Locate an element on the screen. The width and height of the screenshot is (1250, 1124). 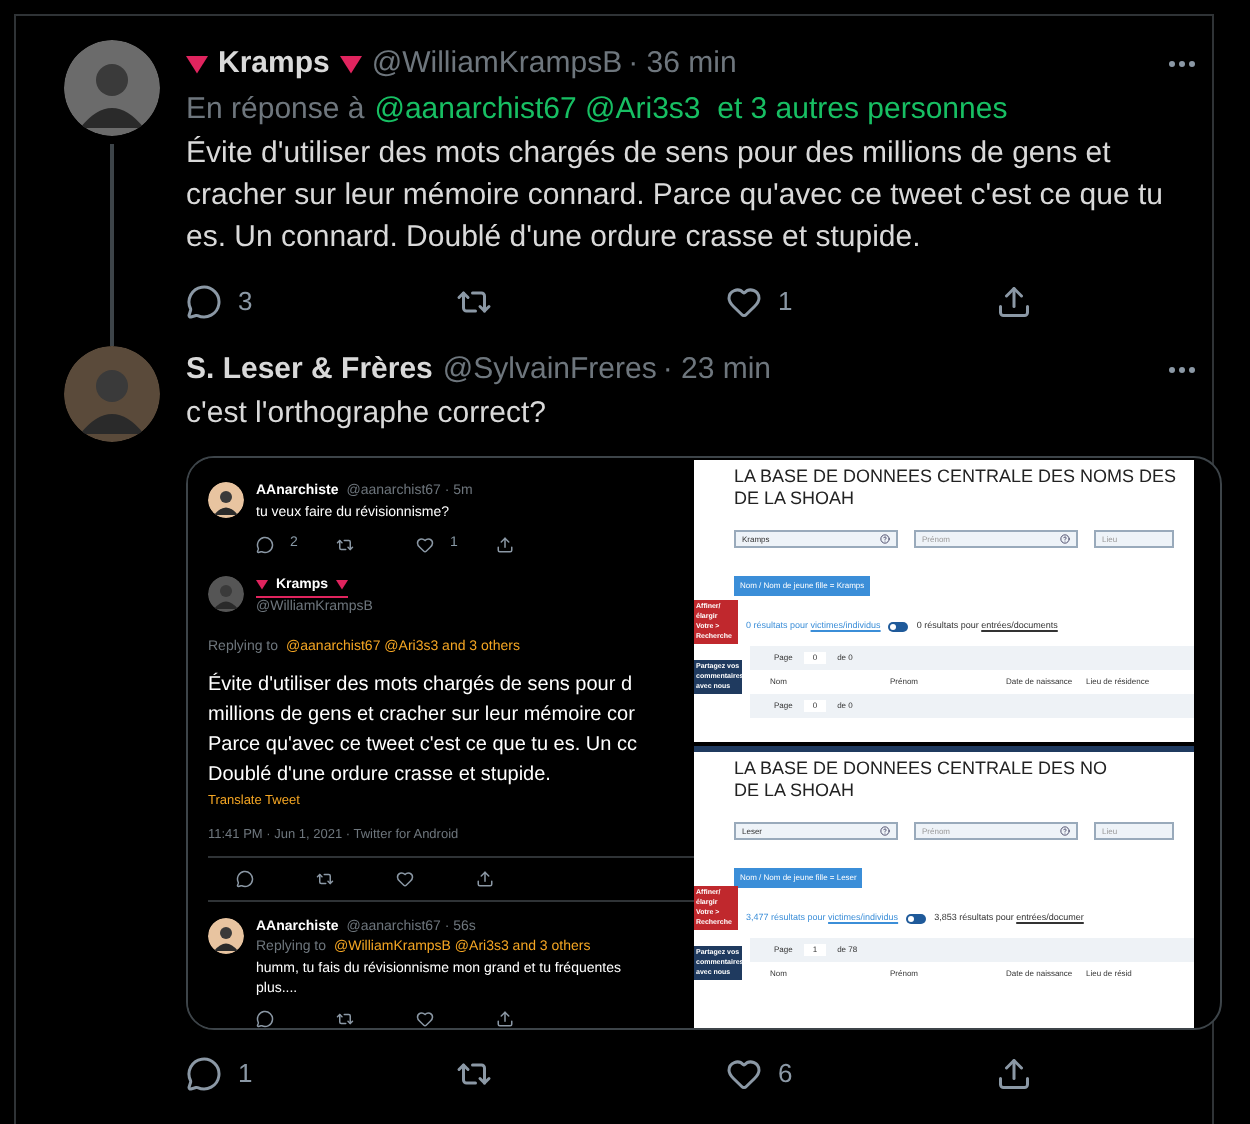
user-handle: @WilliamKrampsB is located at coordinates (497, 64).